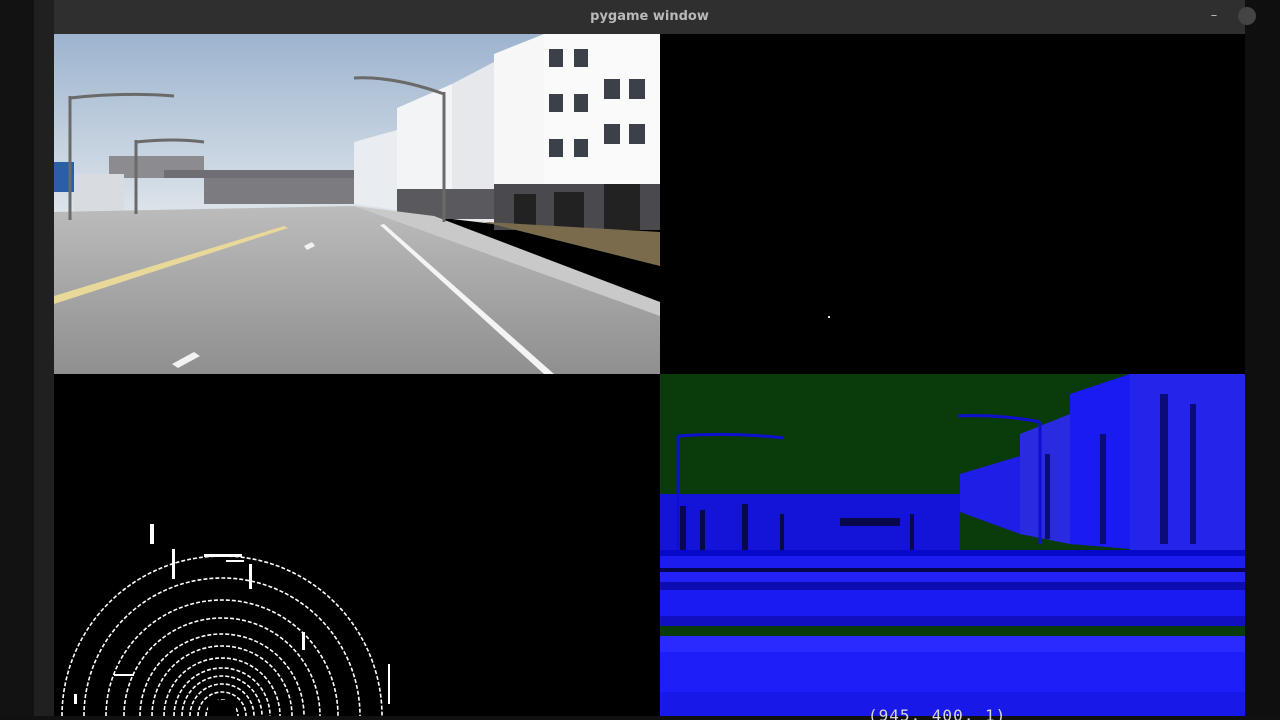 Image resolution: width=1280 pixels, height=720 pixels. I want to click on lidar-point-cloud, so click(225, 620).